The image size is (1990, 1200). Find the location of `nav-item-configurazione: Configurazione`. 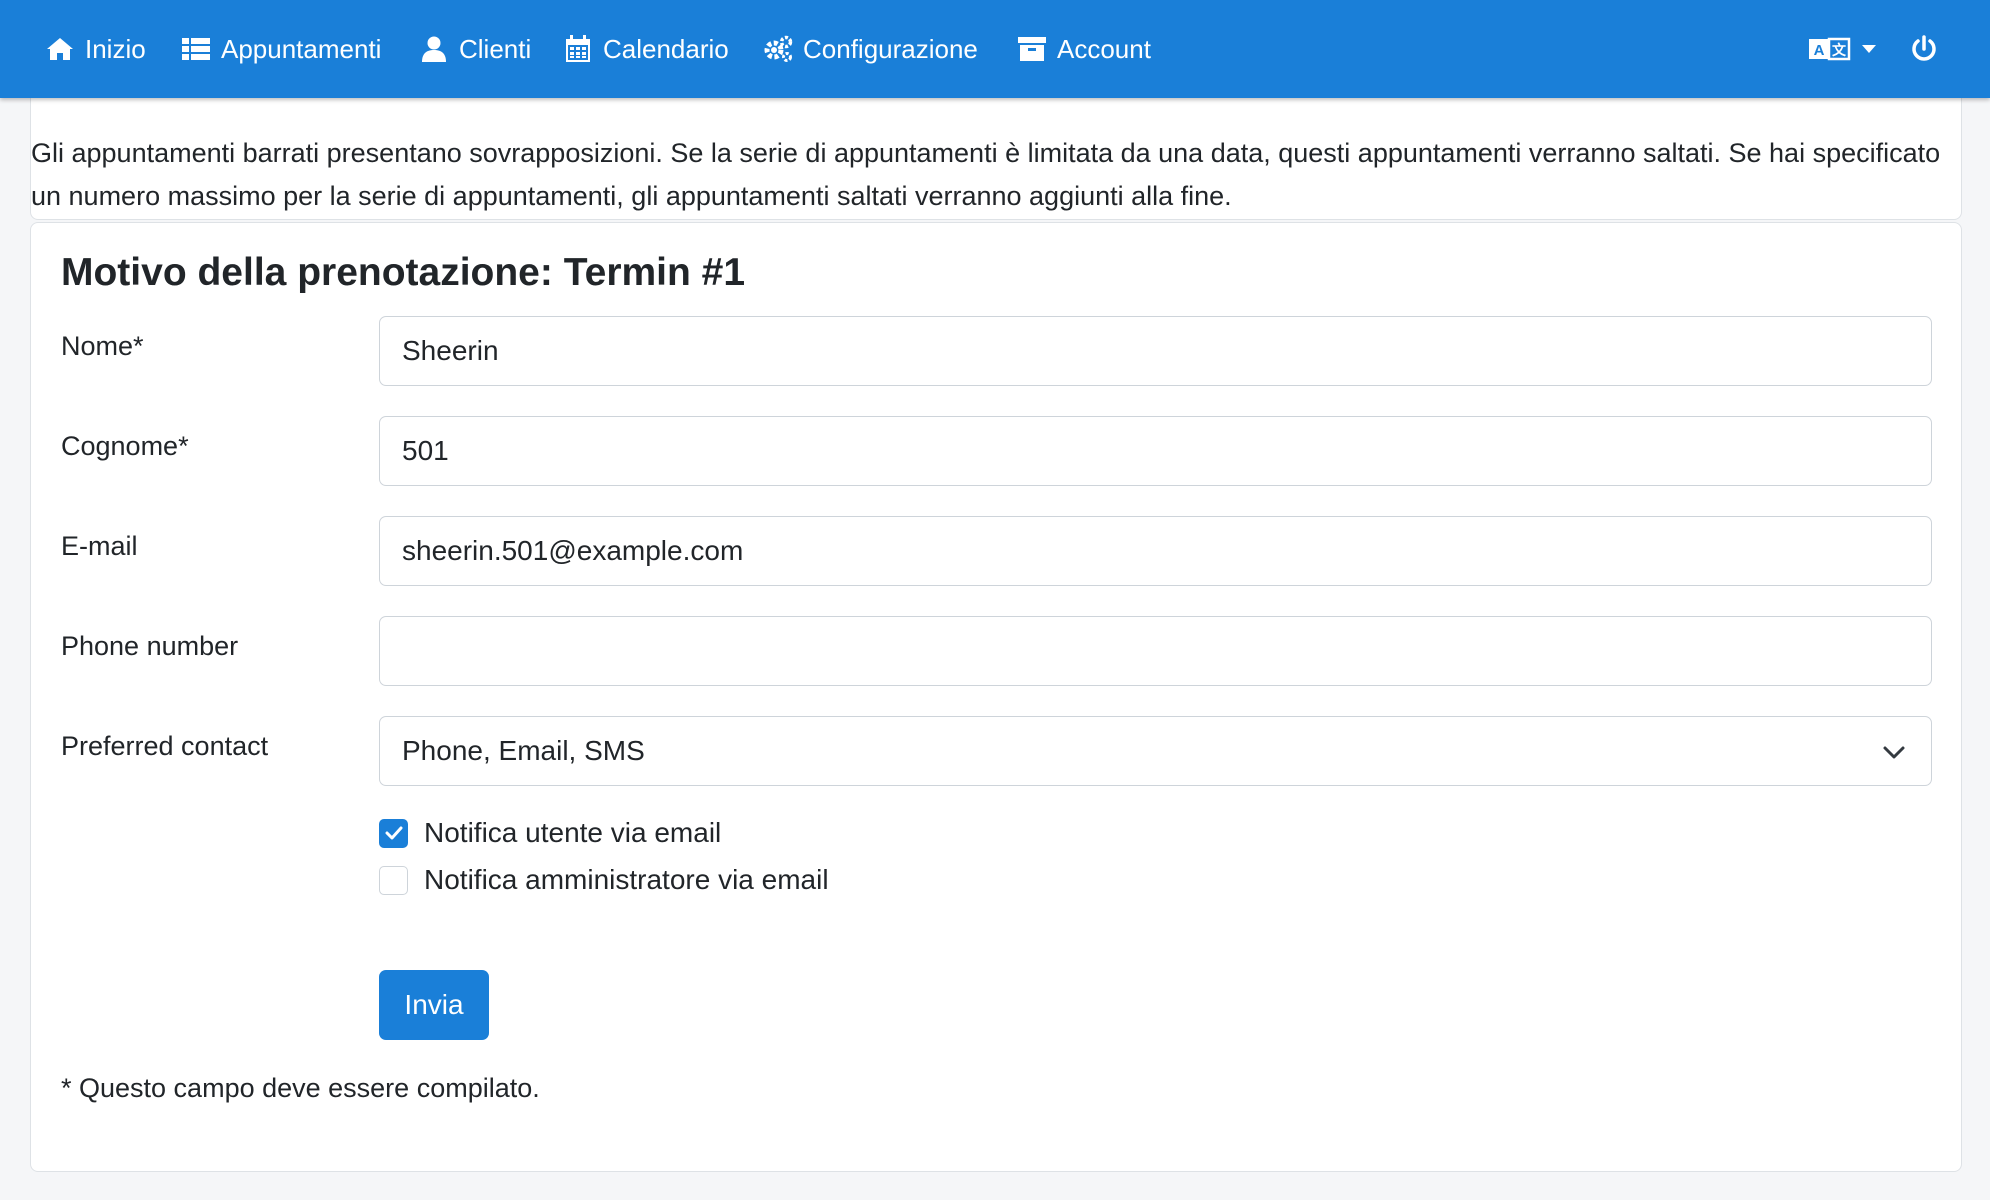

nav-item-configurazione: Configurazione is located at coordinates (870, 49).